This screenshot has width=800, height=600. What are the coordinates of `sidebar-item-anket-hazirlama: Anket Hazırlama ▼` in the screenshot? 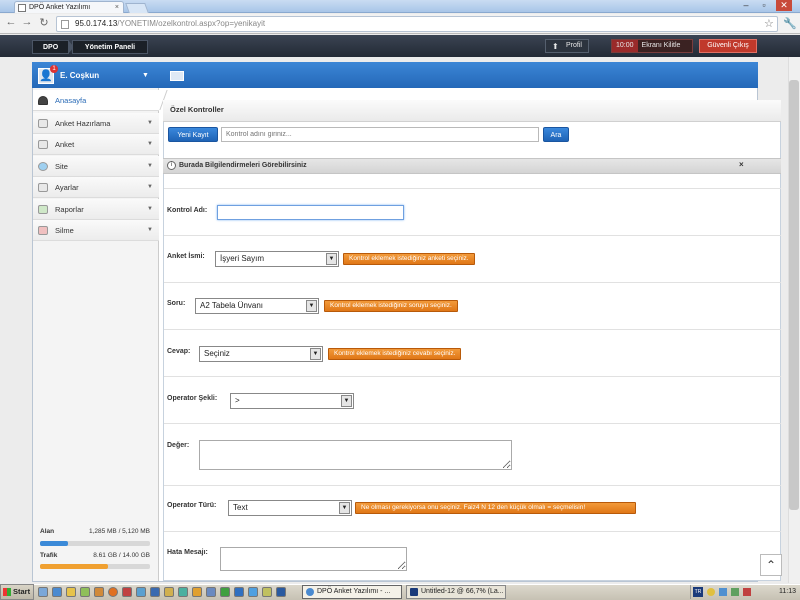 It's located at (96, 123).